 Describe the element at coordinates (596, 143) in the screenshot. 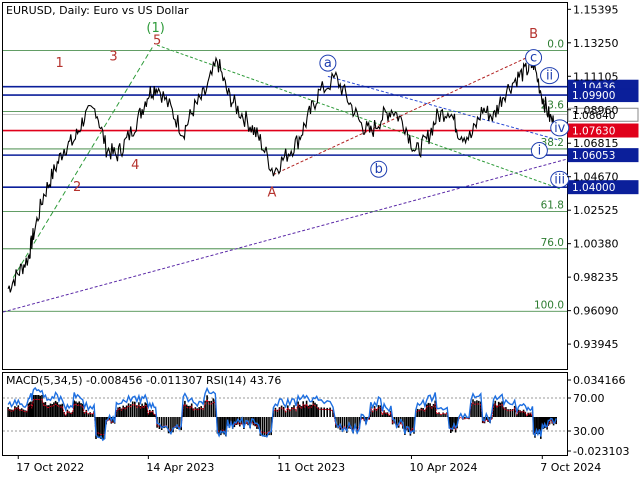

I see `y-tick-label: 1.06815` at that location.